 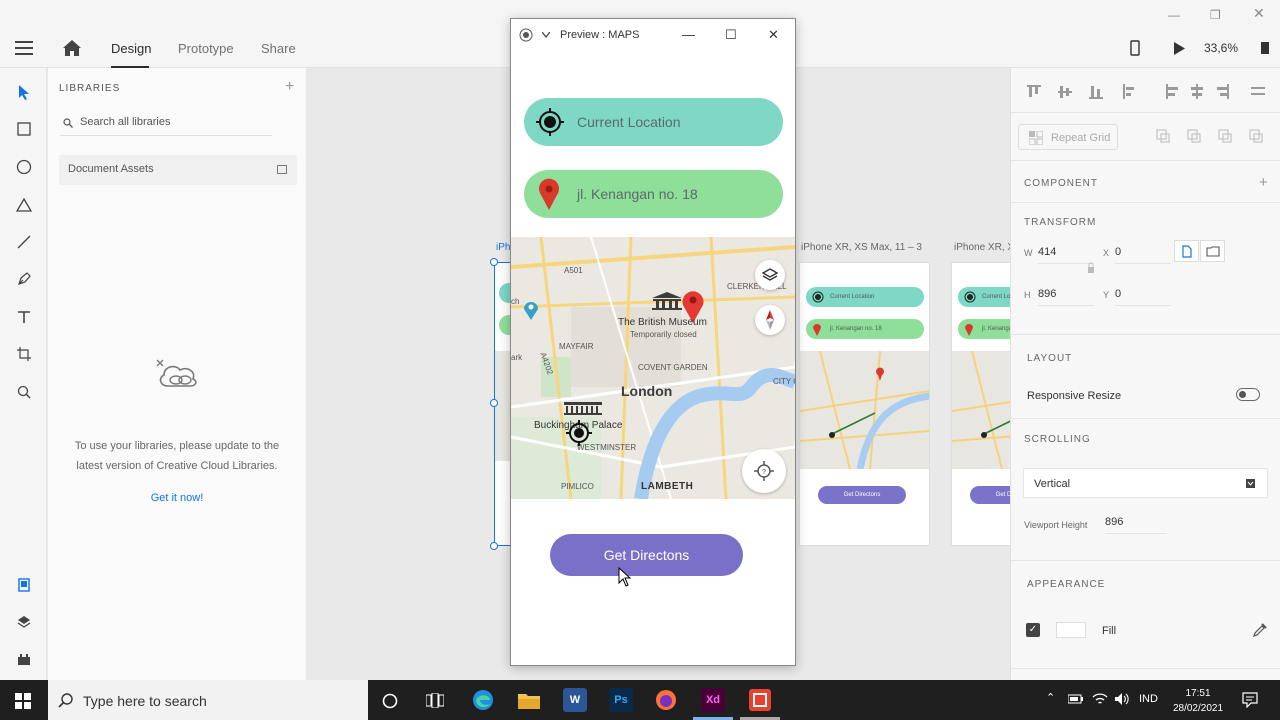 What do you see at coordinates (24, 279) in the screenshot?
I see `pen-tool-icon` at bounding box center [24, 279].